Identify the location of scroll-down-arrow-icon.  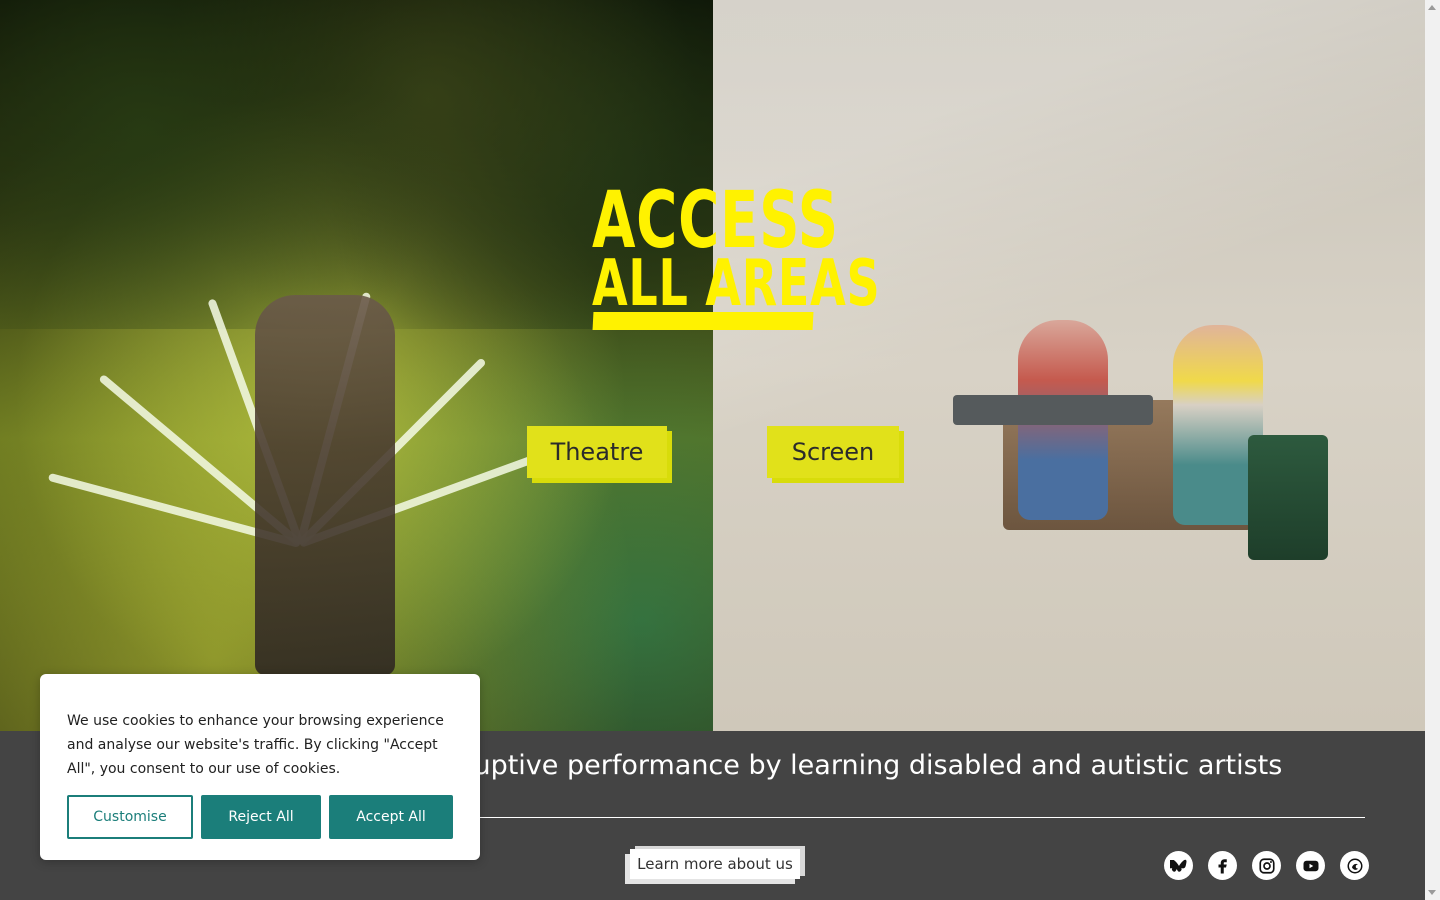
(1432, 892).